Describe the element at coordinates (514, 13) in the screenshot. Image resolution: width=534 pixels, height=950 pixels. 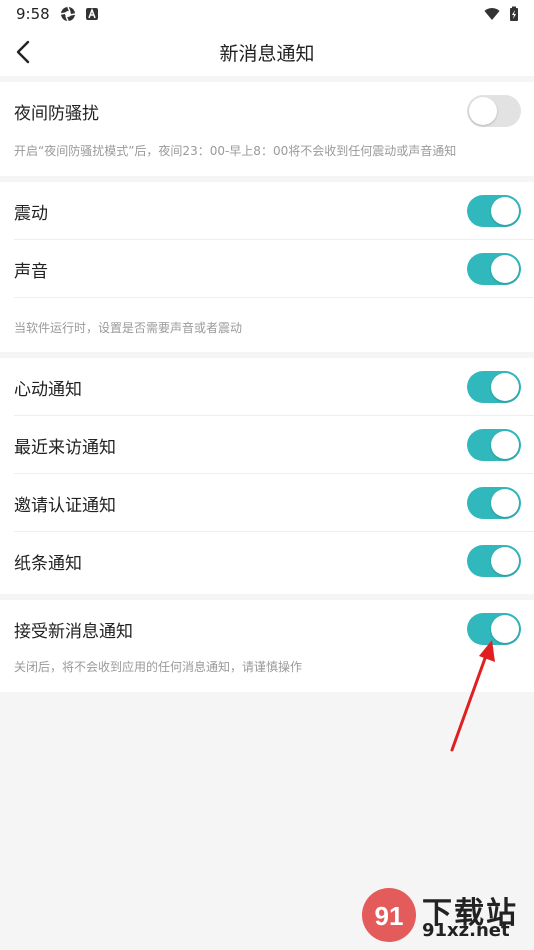
I see `battery-icon` at that location.